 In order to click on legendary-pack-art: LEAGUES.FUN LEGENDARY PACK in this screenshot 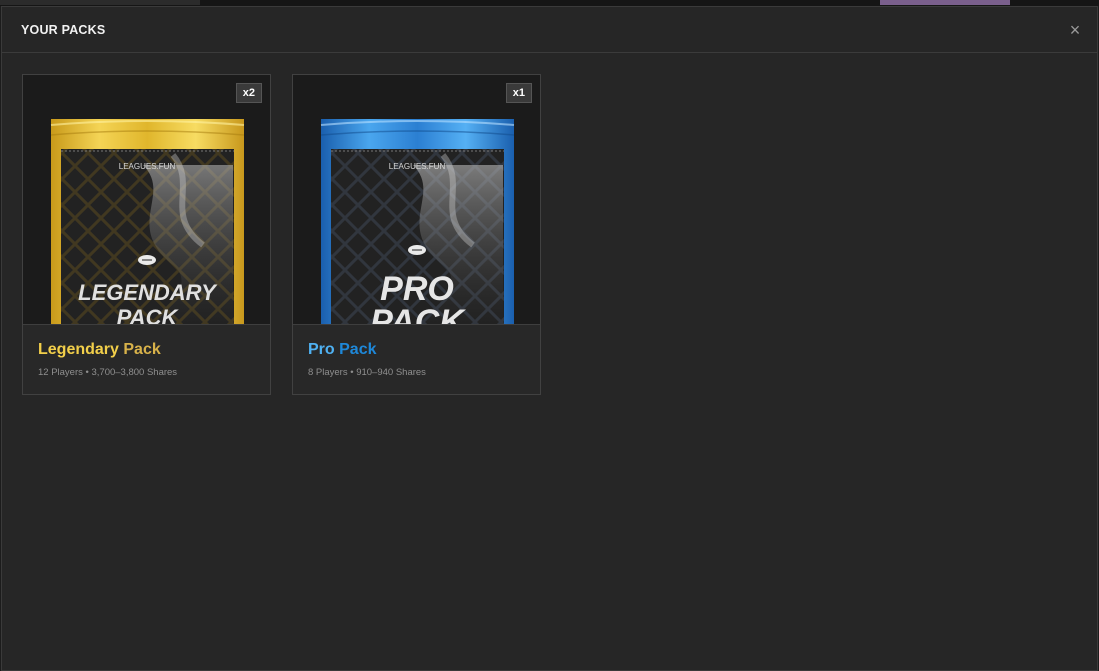, I will do `click(146, 200)`.